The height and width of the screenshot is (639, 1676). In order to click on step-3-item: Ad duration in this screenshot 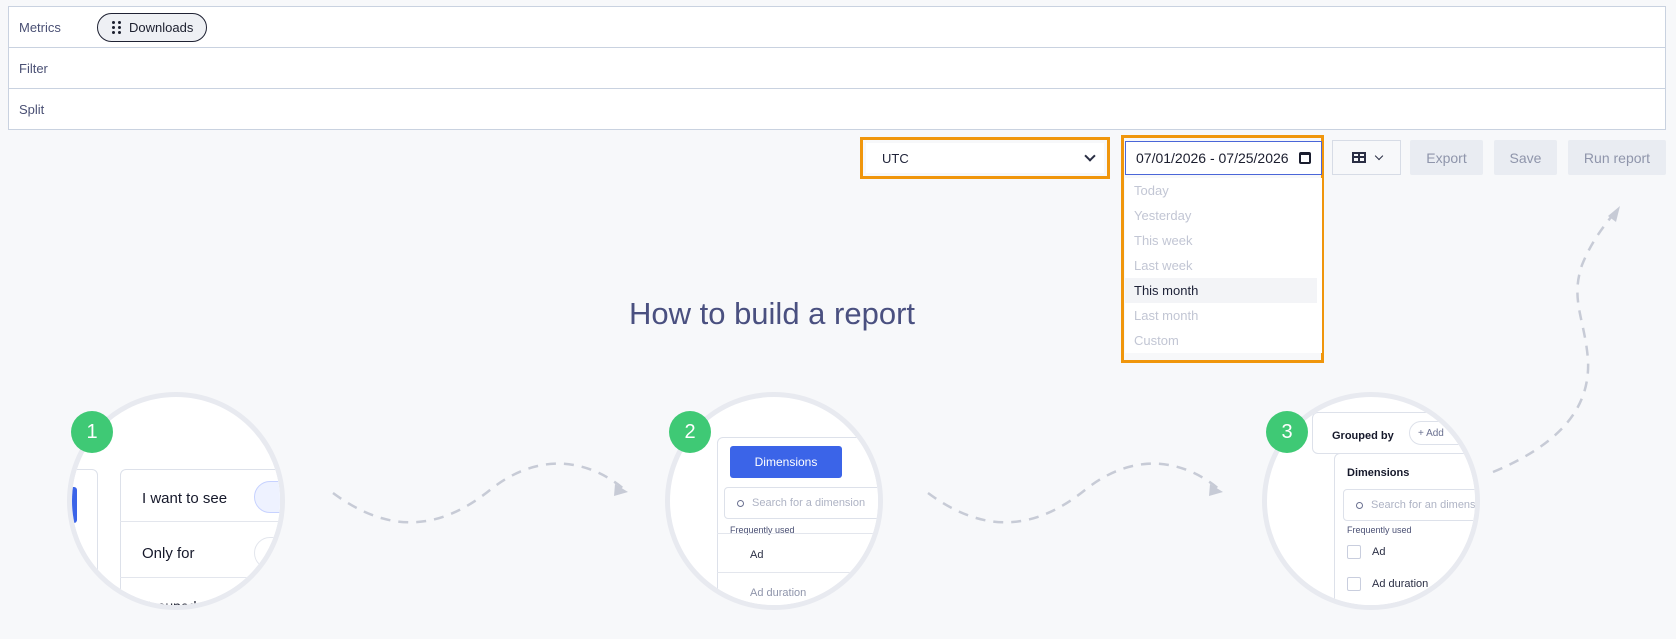, I will do `click(1400, 584)`.